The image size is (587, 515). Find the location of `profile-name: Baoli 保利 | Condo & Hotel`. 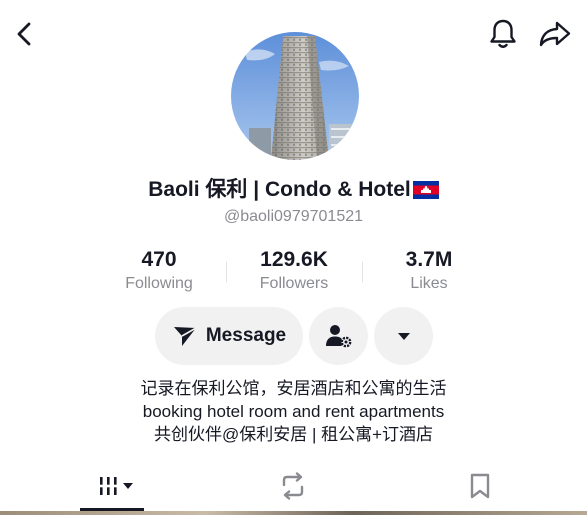

profile-name: Baoli 保利 | Condo & Hotel is located at coordinates (293, 190).